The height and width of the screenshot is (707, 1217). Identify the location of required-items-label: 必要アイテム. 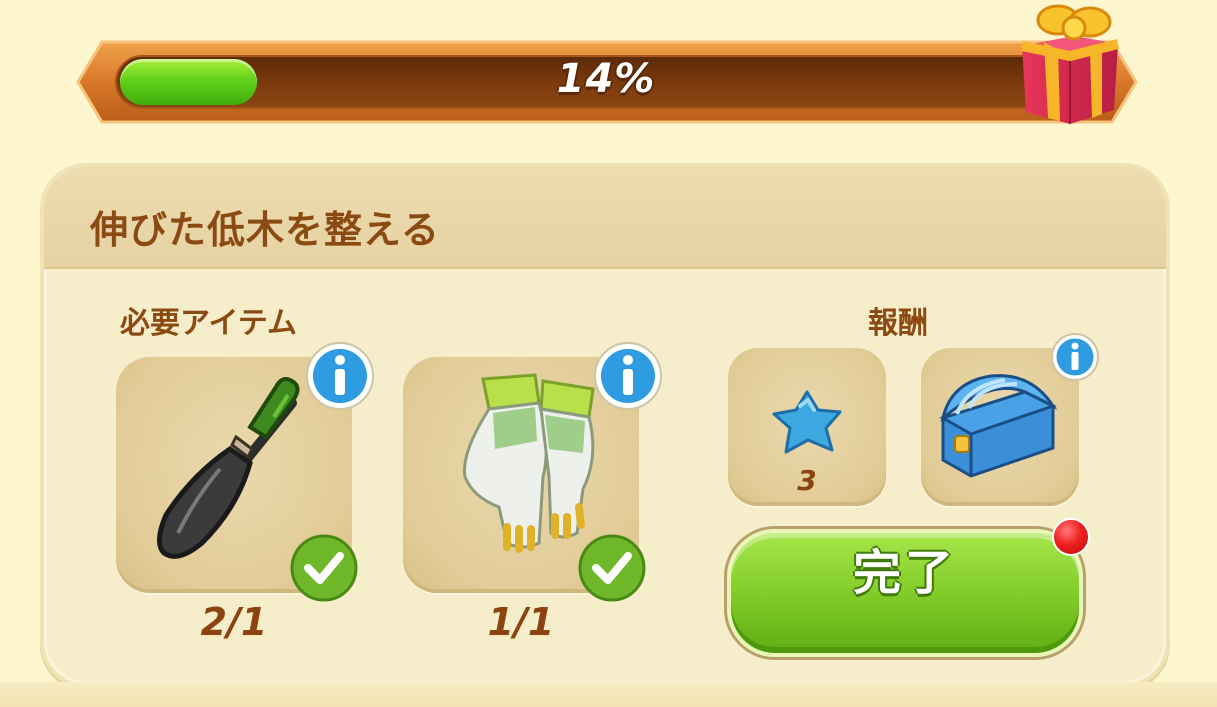
(208, 323).